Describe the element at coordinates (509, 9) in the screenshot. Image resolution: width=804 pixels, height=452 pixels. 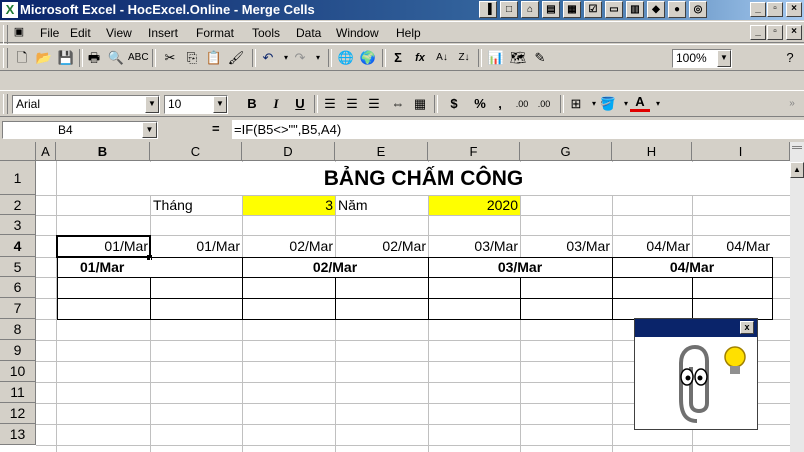
I see `blank-page-icon: □` at that location.